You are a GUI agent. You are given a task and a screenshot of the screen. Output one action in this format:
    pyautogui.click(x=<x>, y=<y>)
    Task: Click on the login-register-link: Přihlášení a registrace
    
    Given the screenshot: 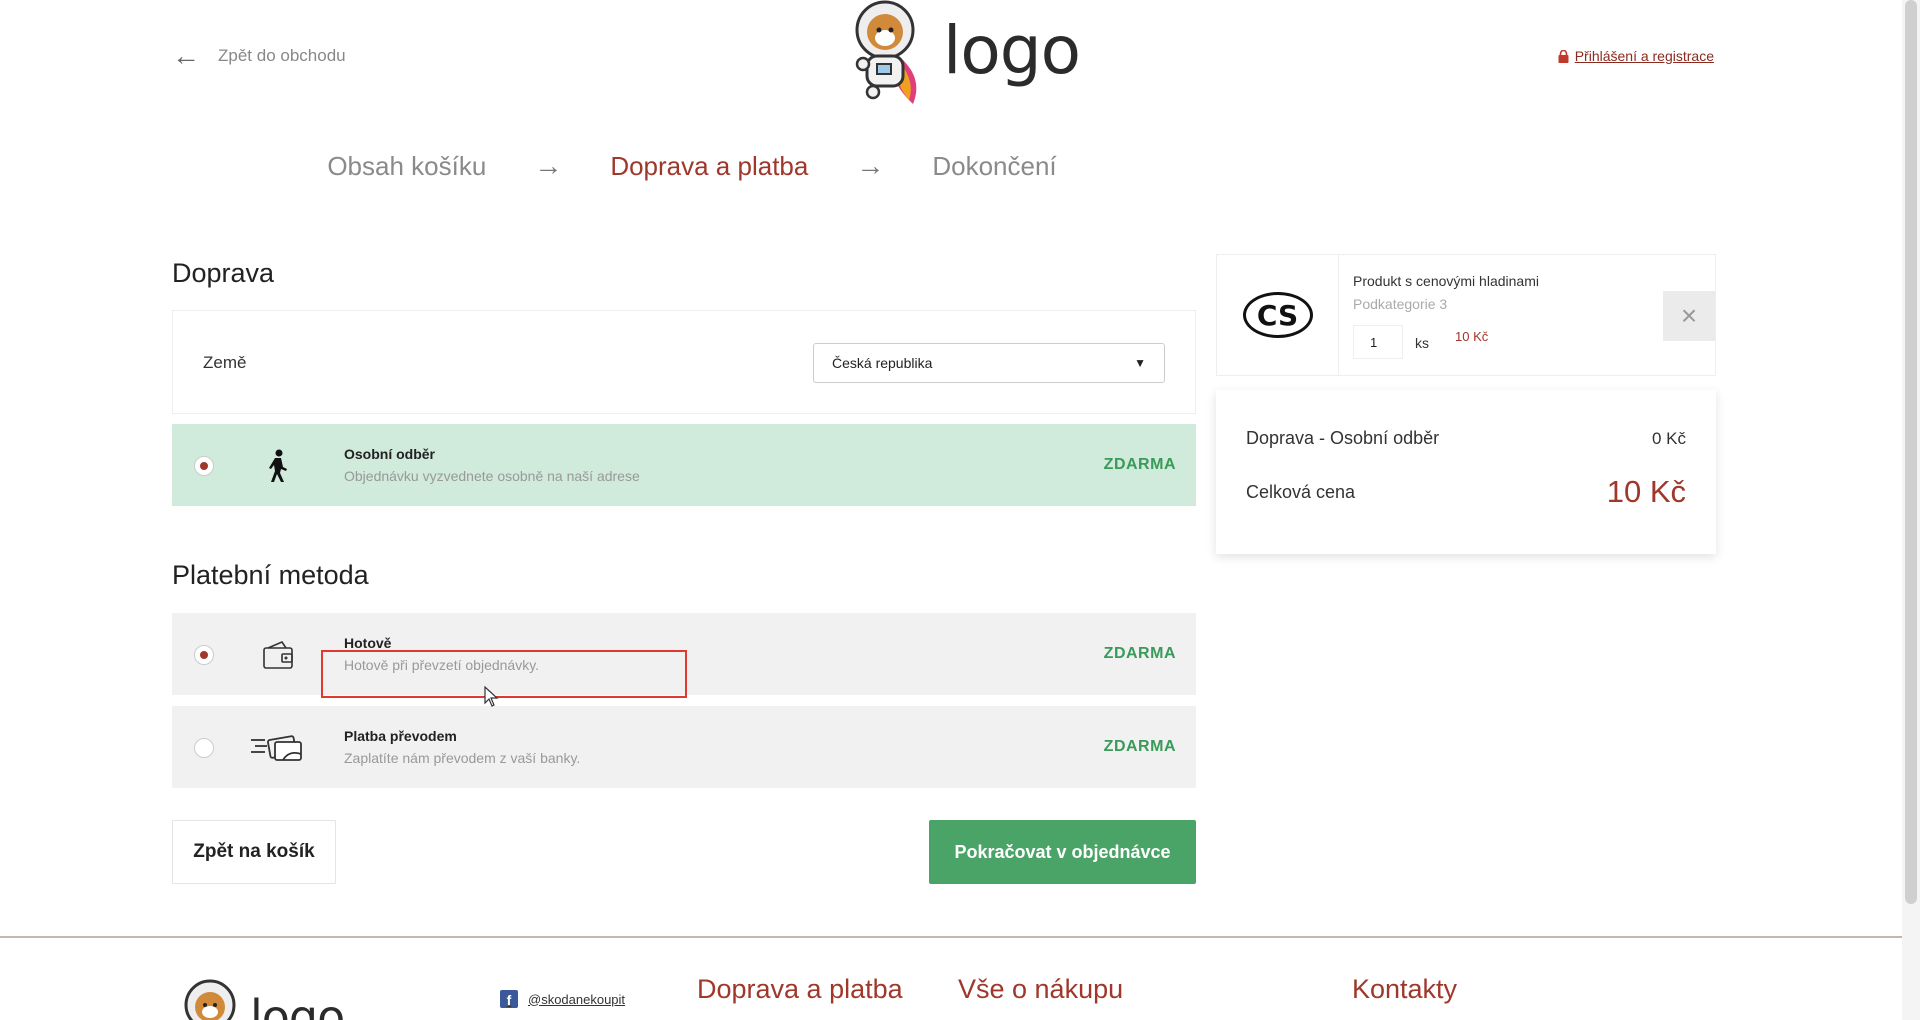 What is the action you would take?
    pyautogui.click(x=1636, y=56)
    